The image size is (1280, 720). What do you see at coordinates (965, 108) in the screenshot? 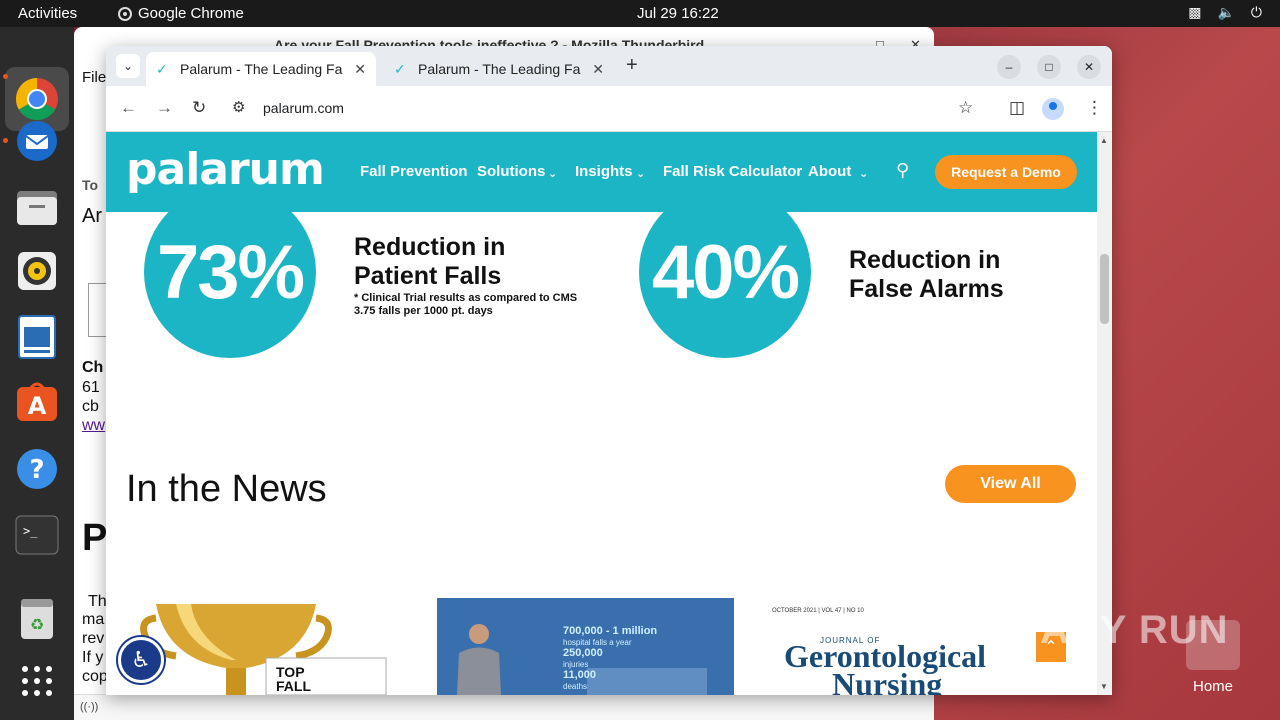
I see `bookmark-star-icon: ☆` at bounding box center [965, 108].